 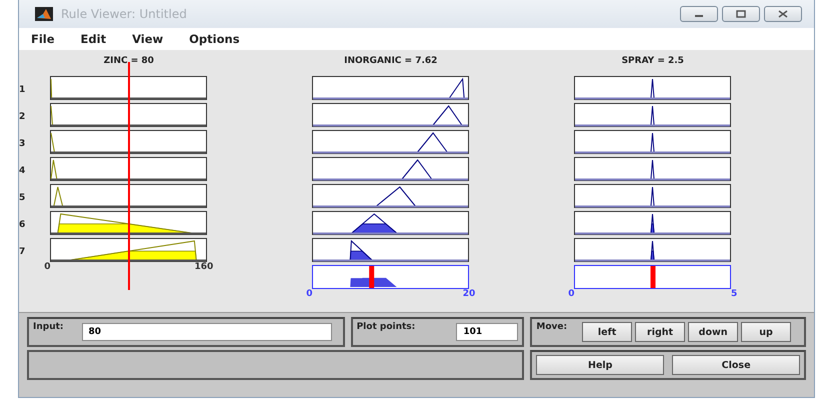 What do you see at coordinates (214, 39) in the screenshot?
I see `menu-item: Options` at bounding box center [214, 39].